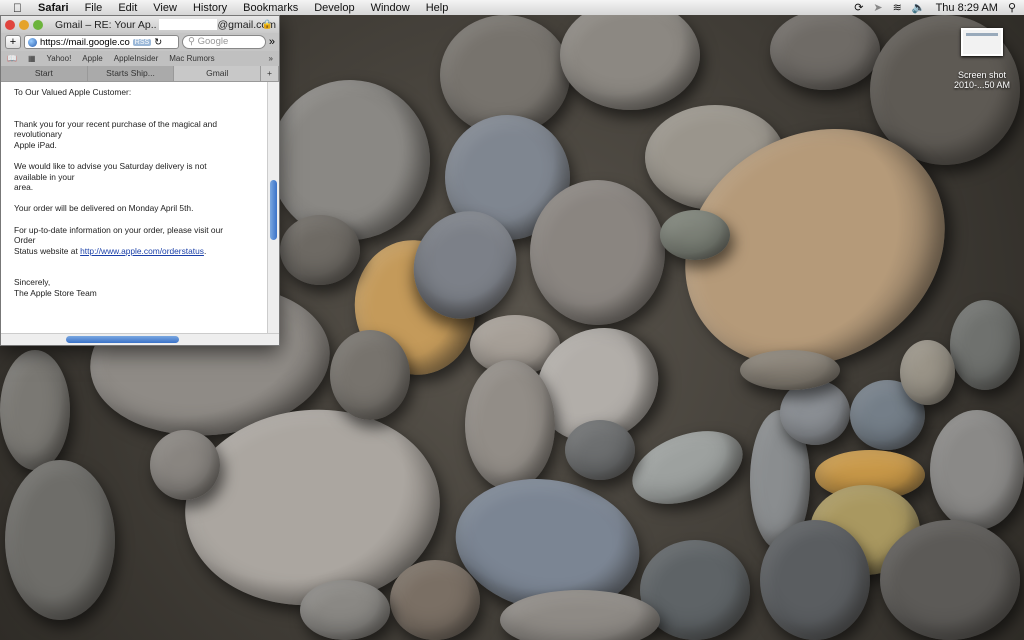 This screenshot has height=640, width=1024. Describe the element at coordinates (191, 41) in the screenshot. I see `search-icon: ⚲` at that location.